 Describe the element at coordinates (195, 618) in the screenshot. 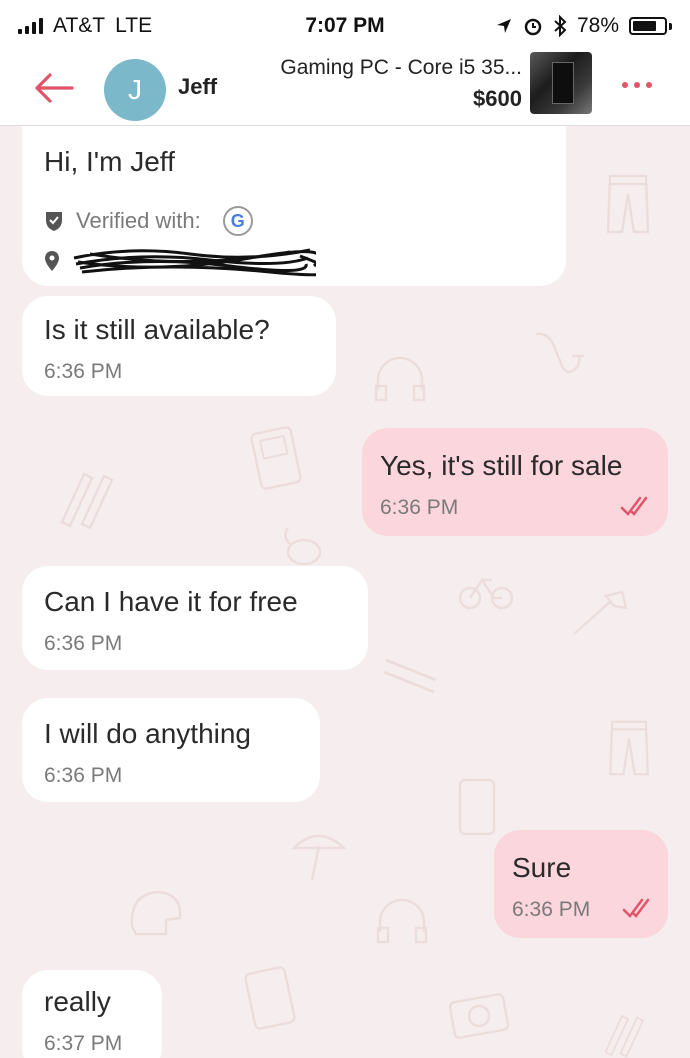

I see `message-bubble-incoming: Can I have it for free 6:36 PM` at that location.